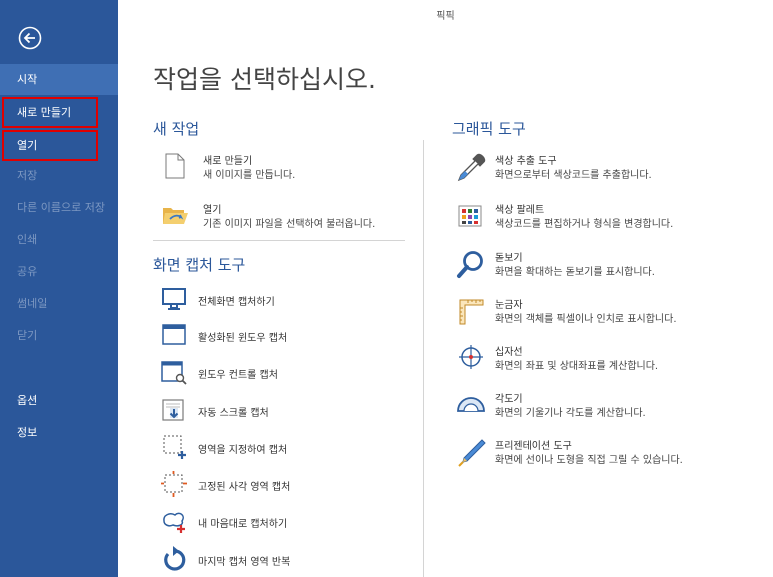  Describe the element at coordinates (289, 224) in the screenshot. I see `open-file-desc: 기존 이미지 파일을 선택하여 불러옵니다.` at that location.